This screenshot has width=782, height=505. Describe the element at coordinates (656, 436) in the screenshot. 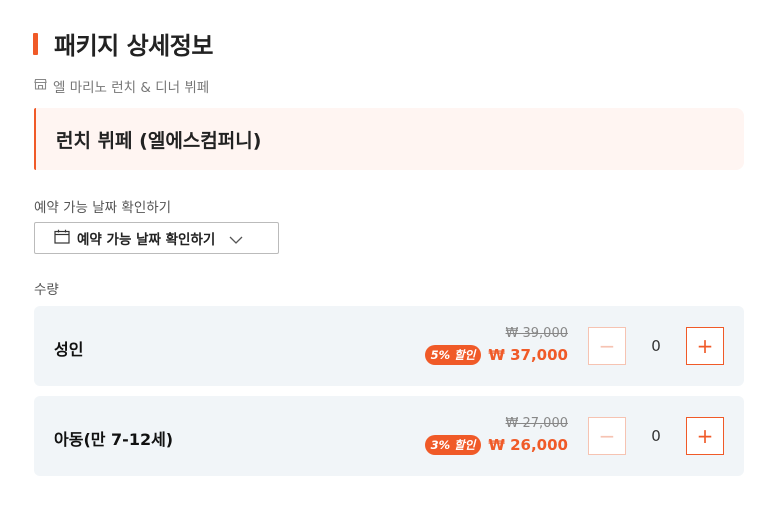

I see `child-quantity-value: 0` at that location.